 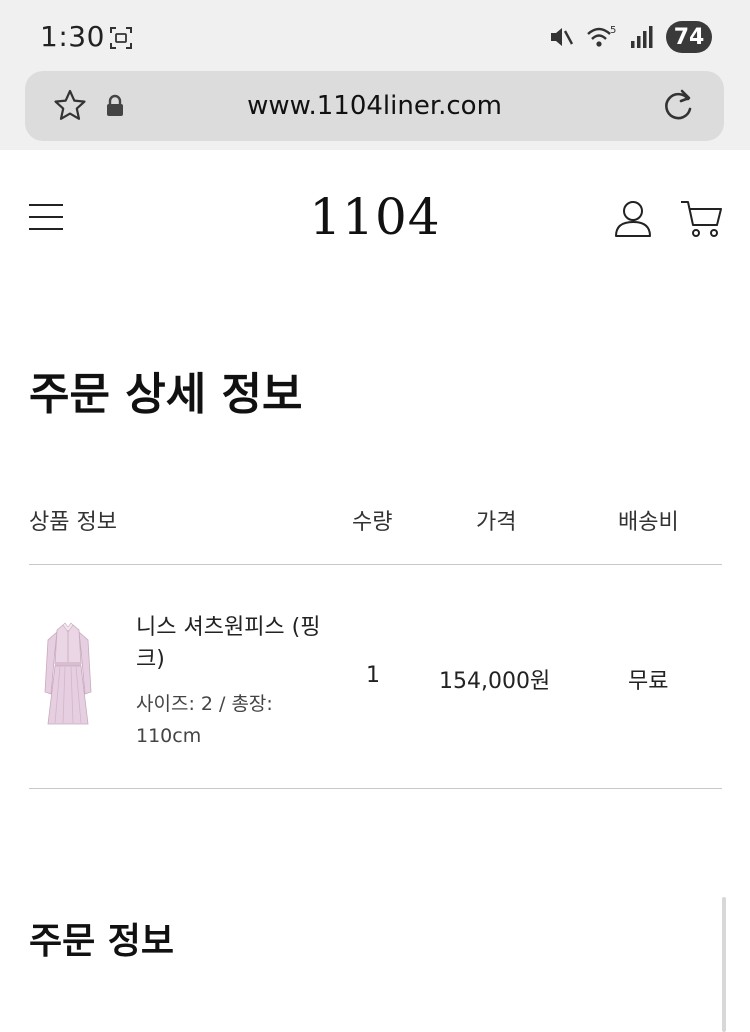 I want to click on url-bar: www.1104liner.com, so click(x=374, y=106).